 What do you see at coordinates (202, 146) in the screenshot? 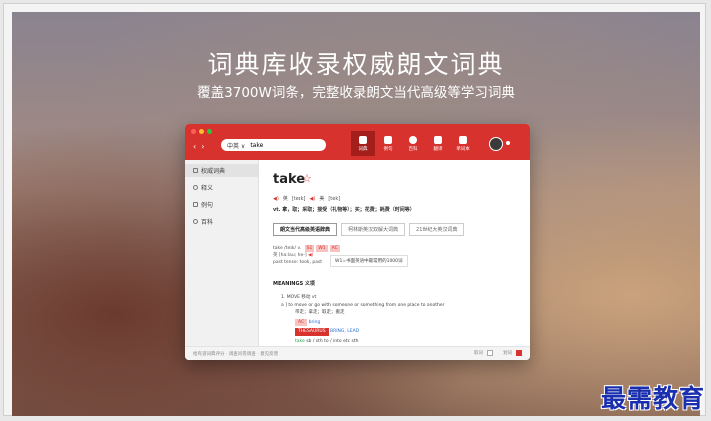
I see `chevron-right-icon: ›` at bounding box center [202, 146].